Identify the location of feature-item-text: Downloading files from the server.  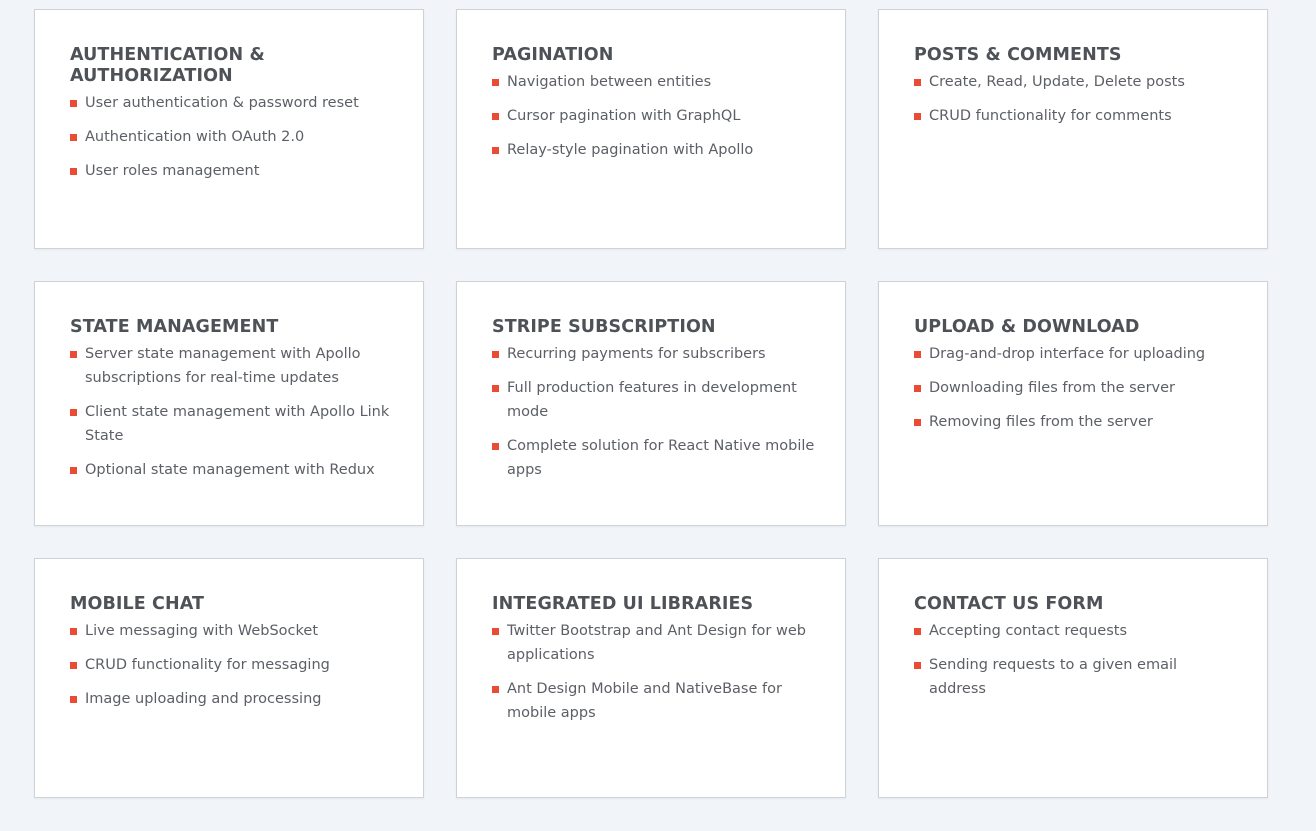
(1052, 388).